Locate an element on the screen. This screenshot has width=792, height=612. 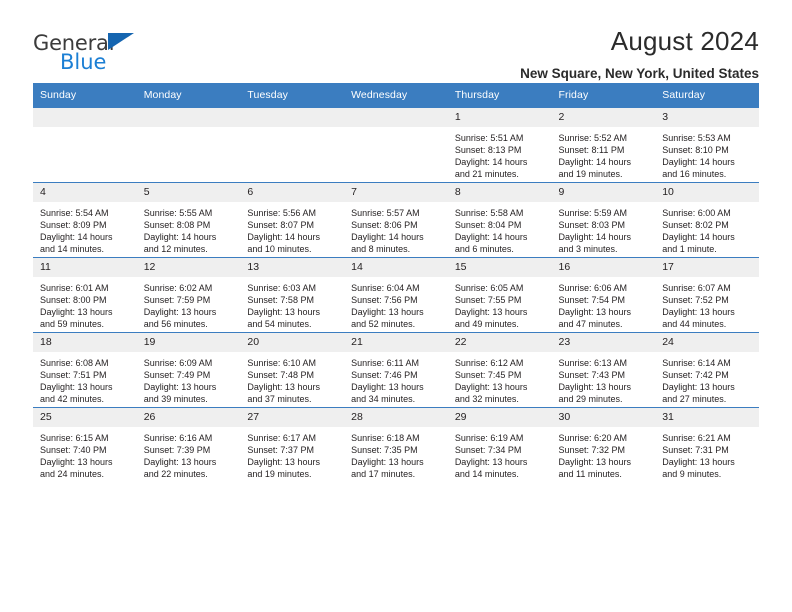
daylight-text-cont: and 17 minutes. is located at coordinates (383, 474).